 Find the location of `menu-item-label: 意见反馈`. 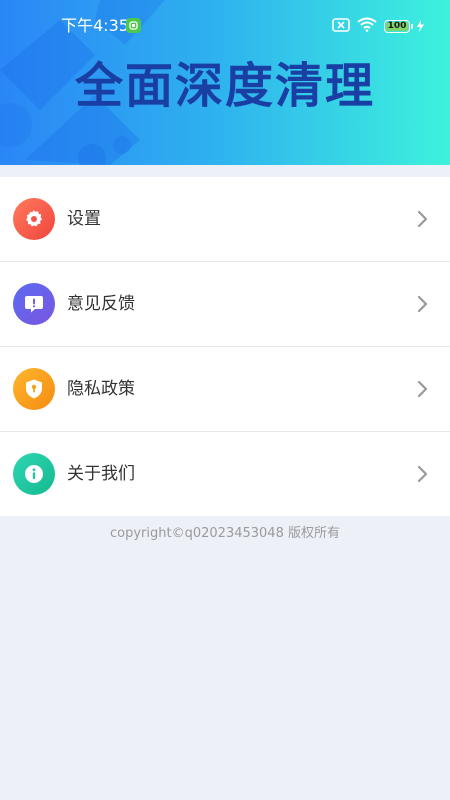

menu-item-label: 意见反馈 is located at coordinates (101, 304).